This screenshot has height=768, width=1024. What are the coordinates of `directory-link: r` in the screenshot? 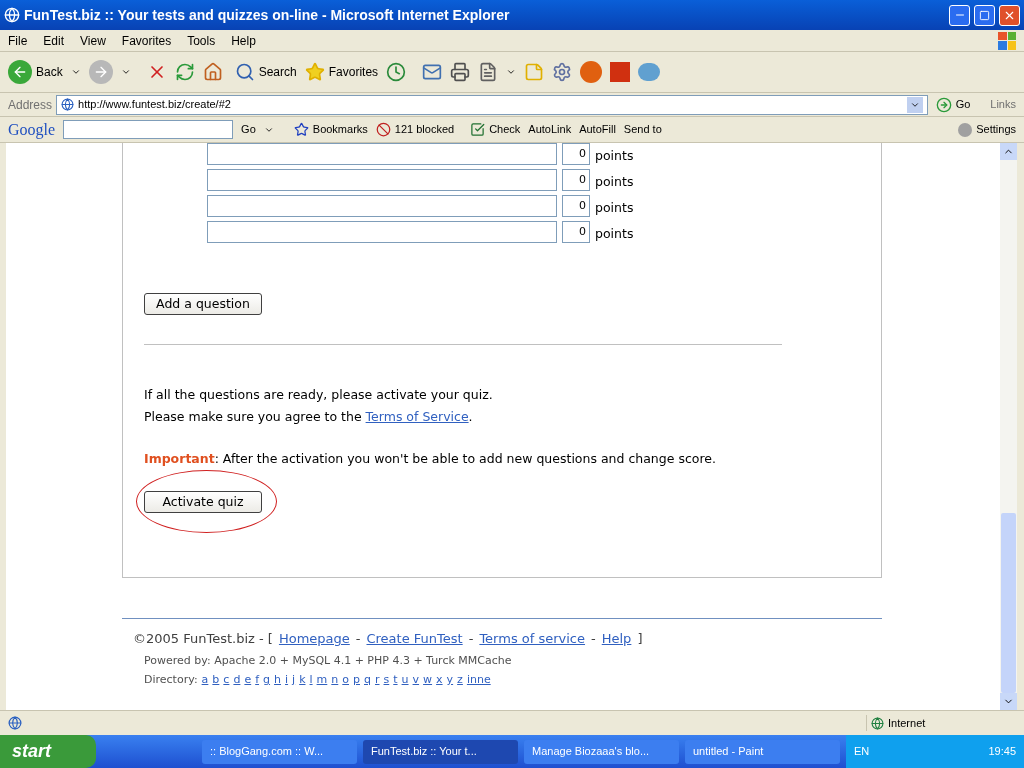 It's located at (377, 680).